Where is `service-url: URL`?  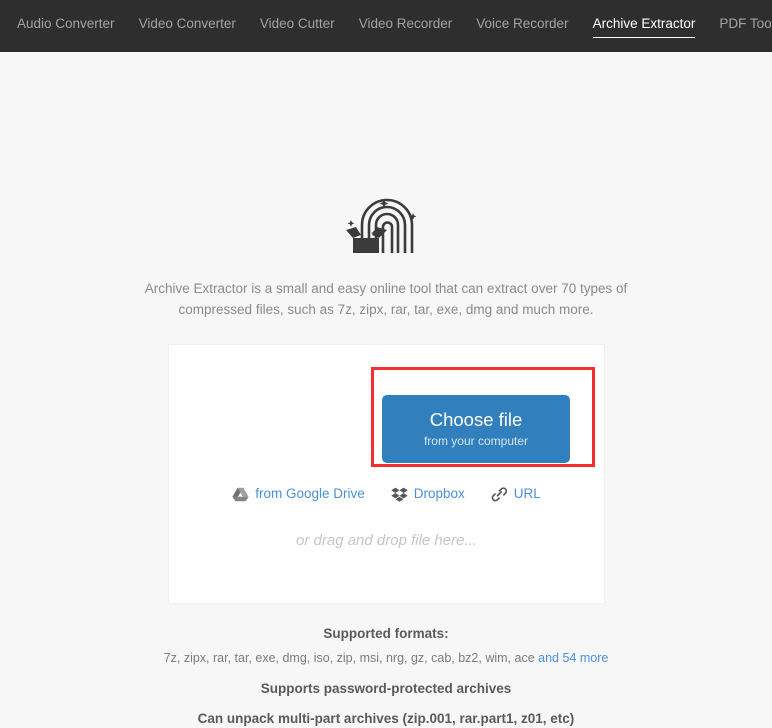 service-url: URL is located at coordinates (516, 494).